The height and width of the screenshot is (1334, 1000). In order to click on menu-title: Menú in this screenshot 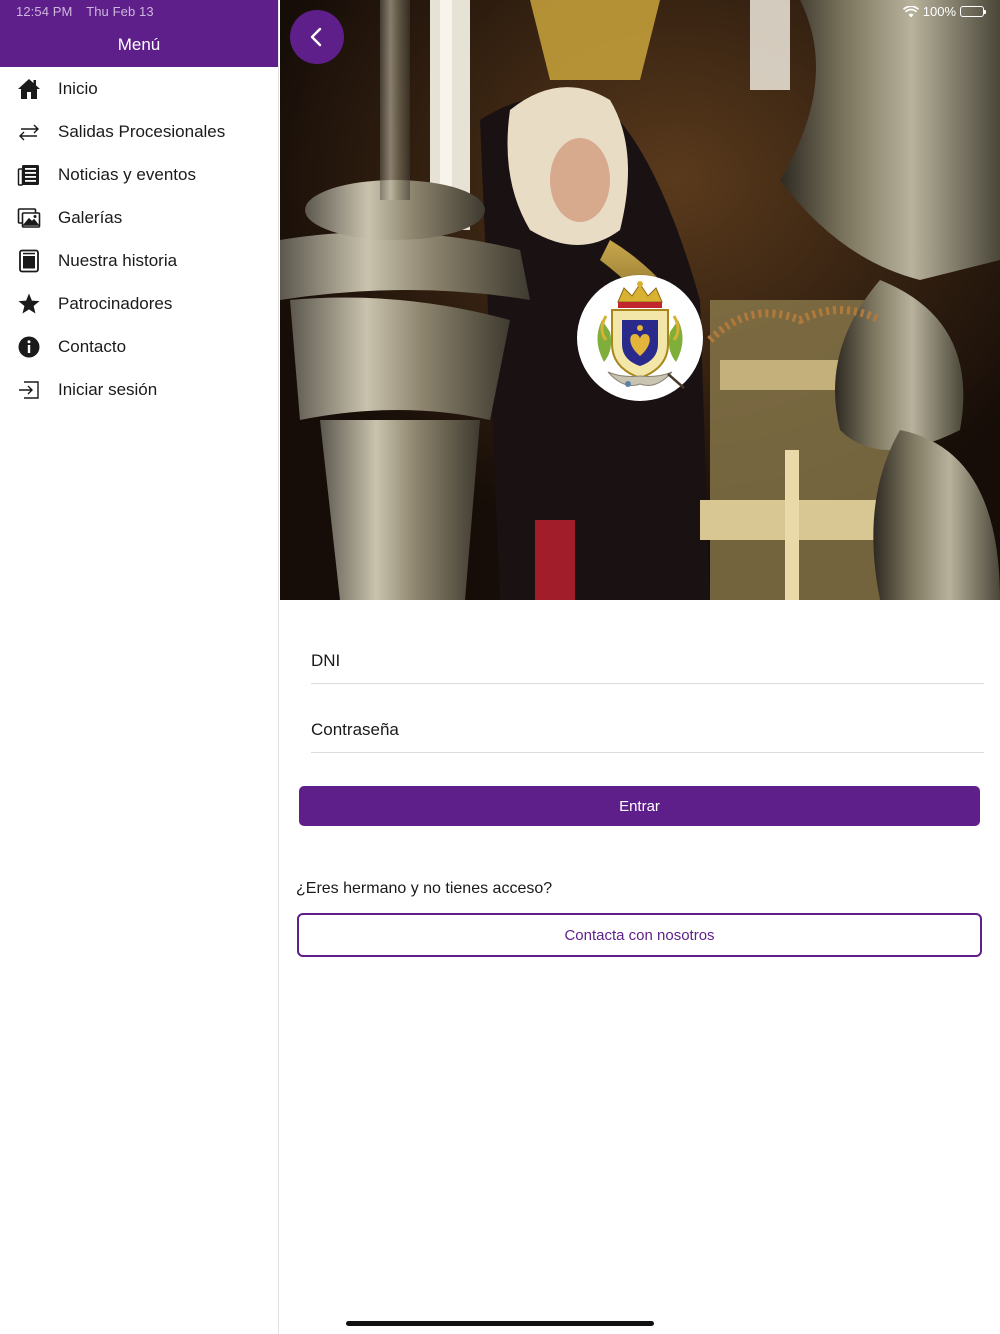, I will do `click(139, 44)`.